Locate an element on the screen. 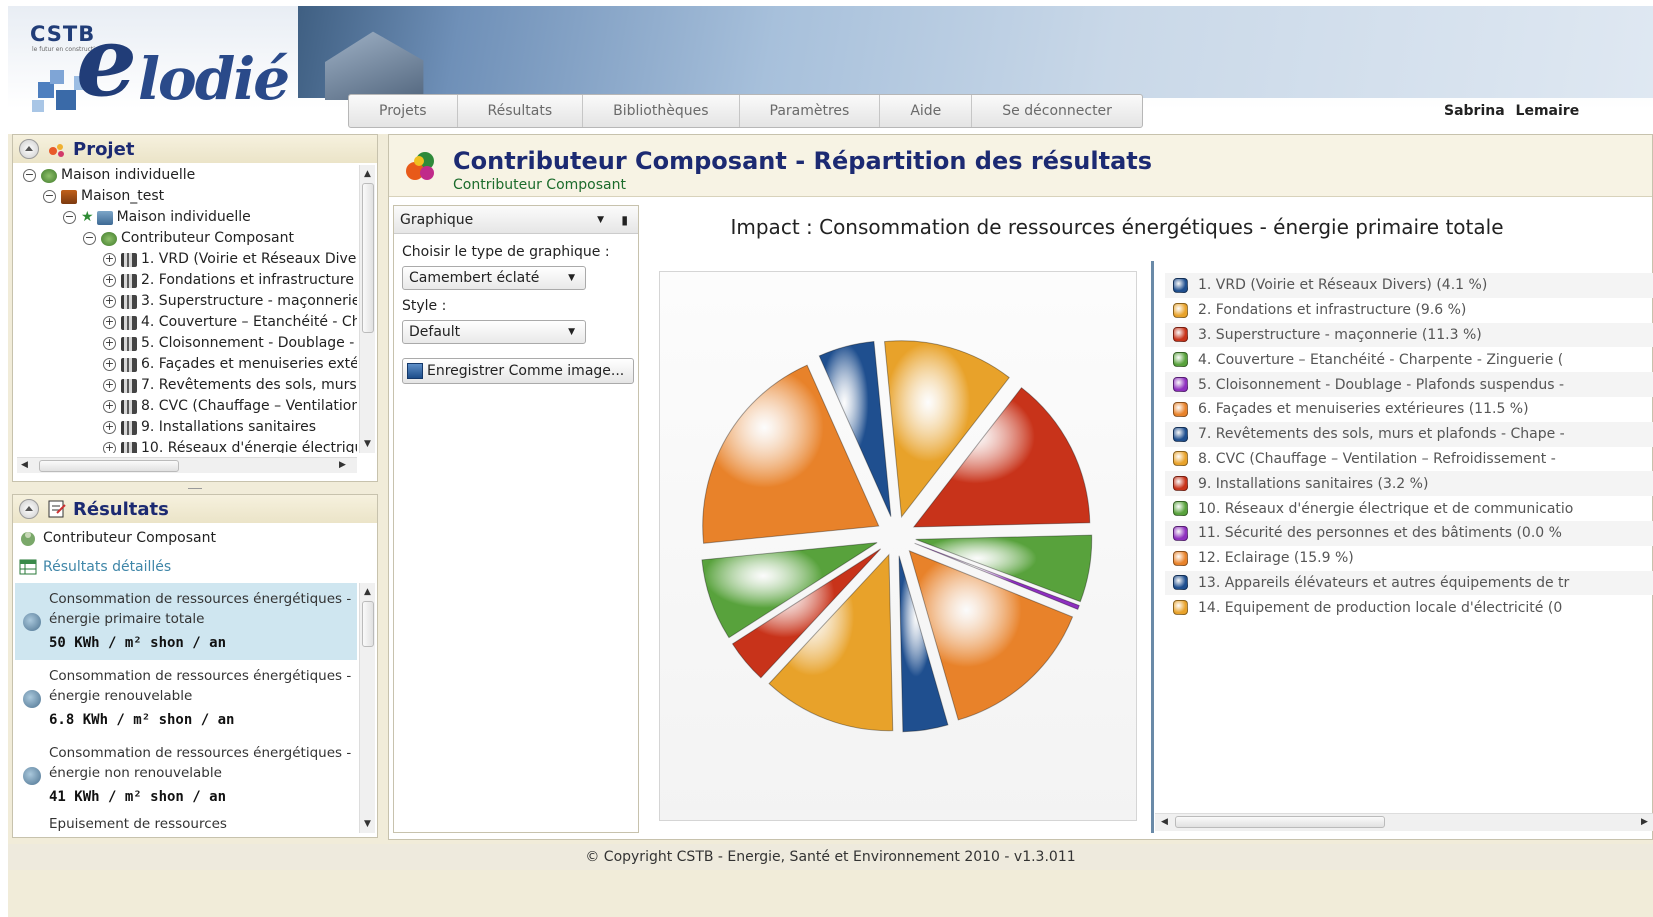 This screenshot has height=917, width=1653. tree-vertical-scrollbar: ▲ ▼ is located at coordinates (367, 309).